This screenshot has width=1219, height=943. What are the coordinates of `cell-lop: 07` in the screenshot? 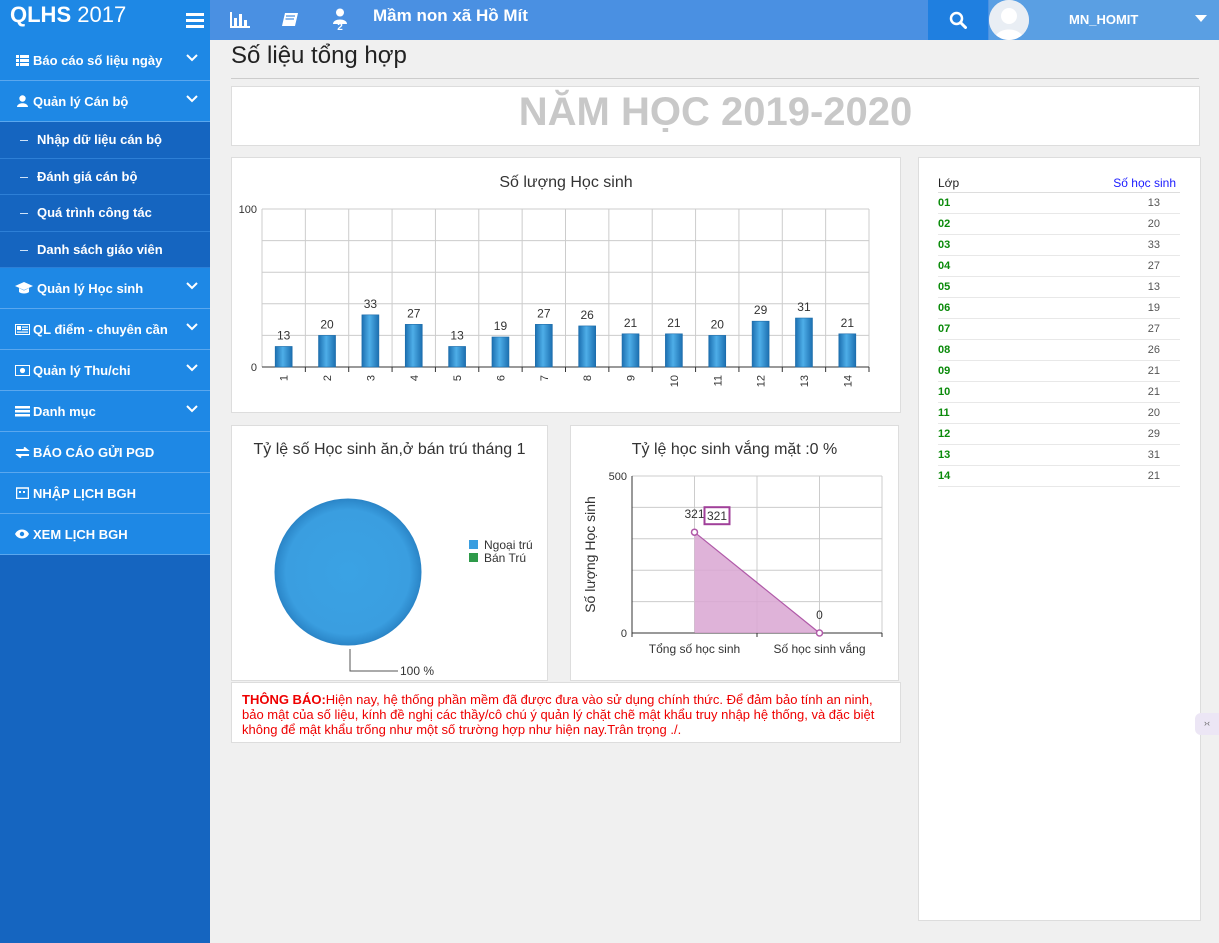 It's located at (944, 329).